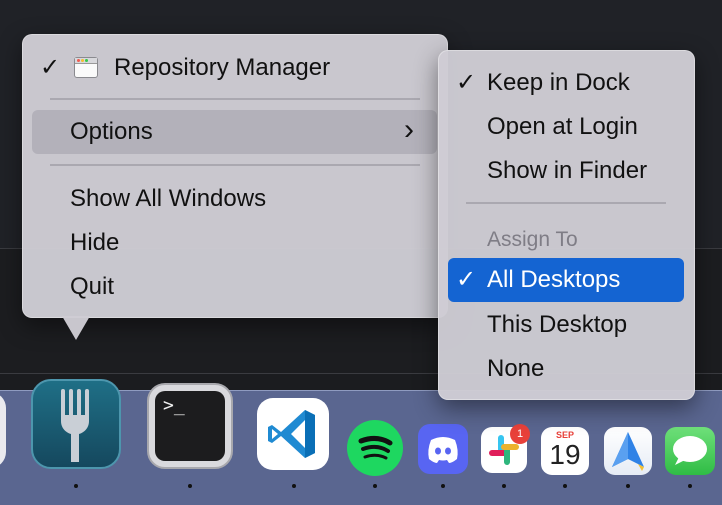 The image size is (722, 505). I want to click on quit-item: Quit, so click(92, 287).